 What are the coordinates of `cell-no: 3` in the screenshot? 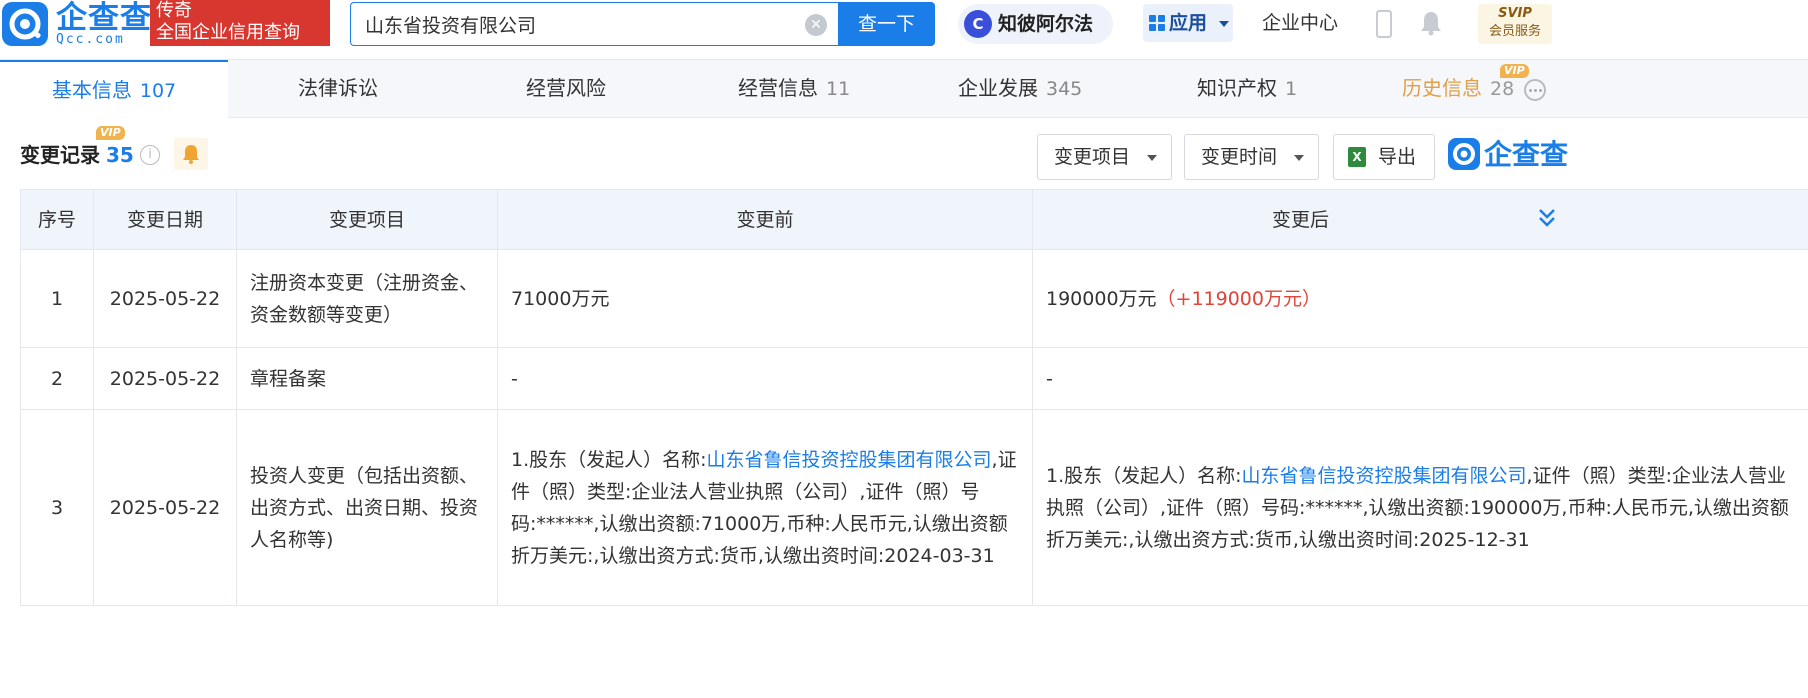 It's located at (57, 507).